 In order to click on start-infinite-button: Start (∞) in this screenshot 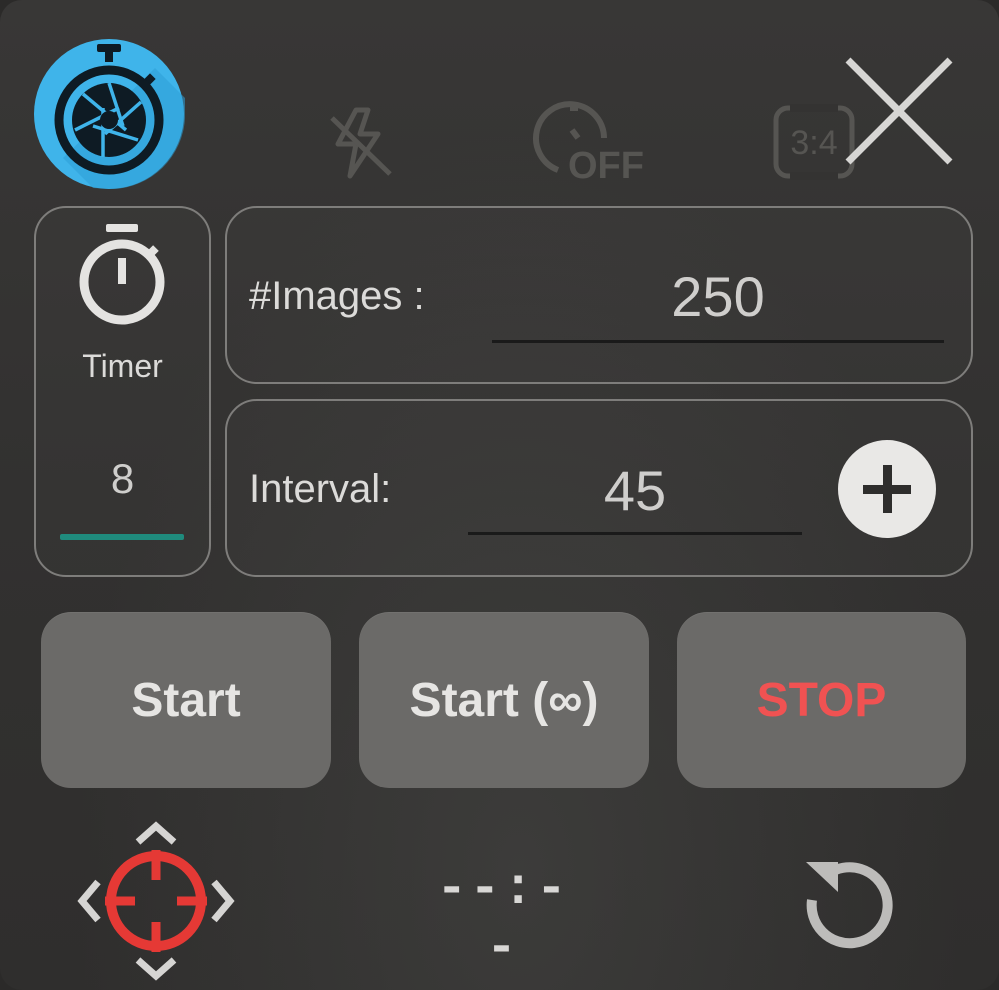, I will do `click(504, 700)`.